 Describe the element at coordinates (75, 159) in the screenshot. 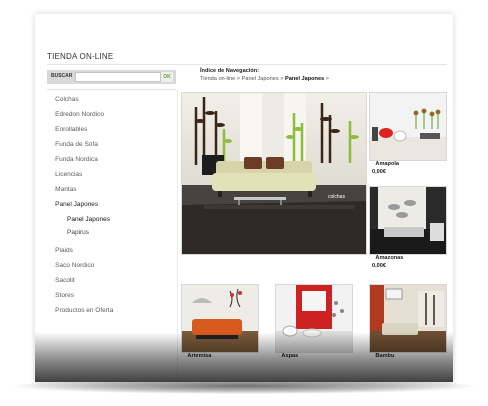

I see `sidebar-item-funda-nordica: ·Funda Nordica` at that location.